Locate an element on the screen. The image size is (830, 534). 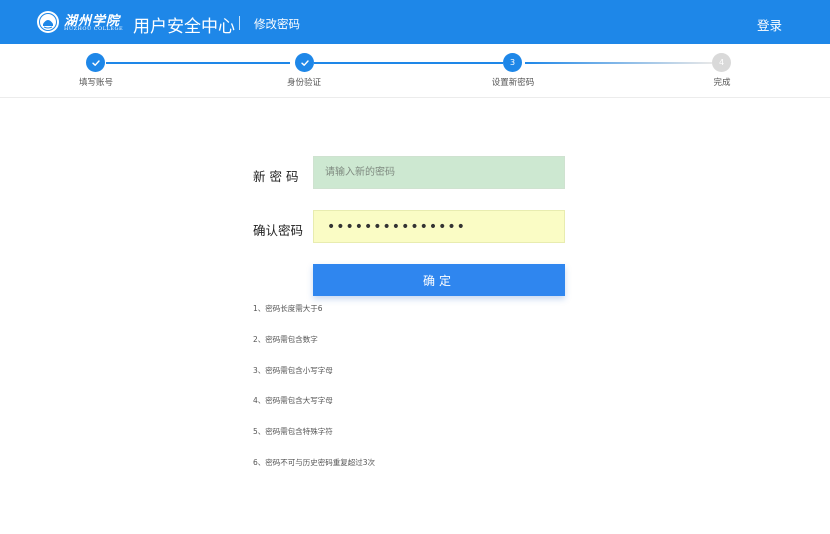
new-password-input is located at coordinates (439, 172).